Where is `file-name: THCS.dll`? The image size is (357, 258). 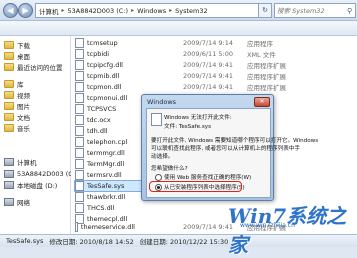
file-name: THCS.dll is located at coordinates (101, 208).